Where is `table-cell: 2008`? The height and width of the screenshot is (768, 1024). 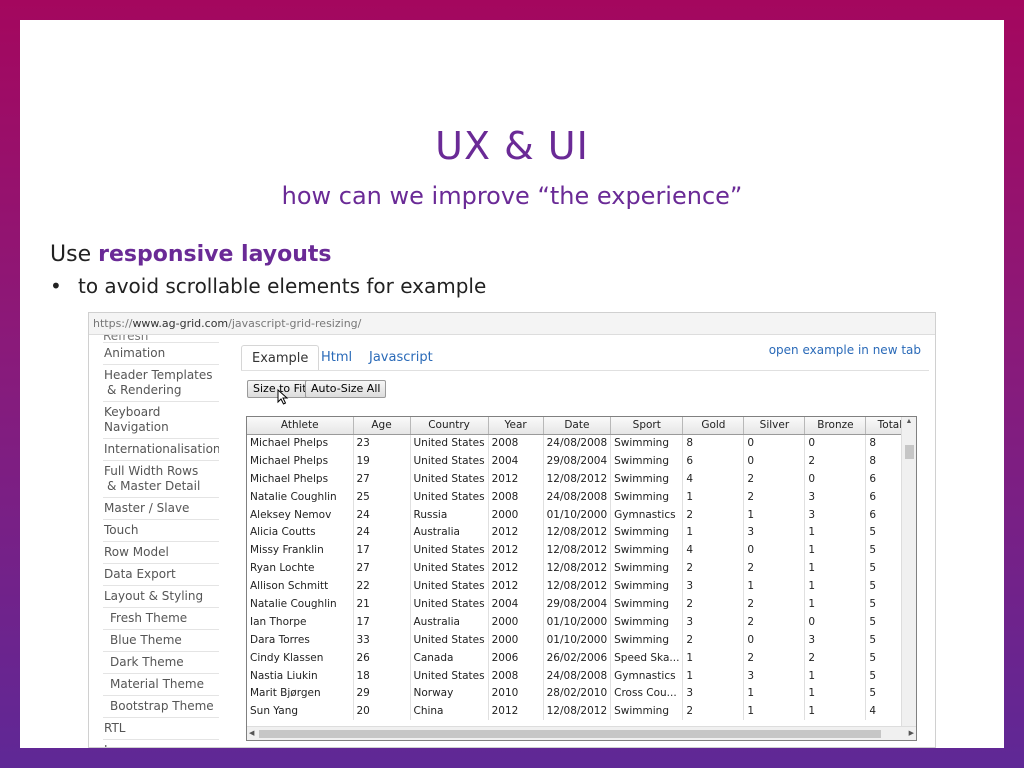
table-cell: 2008 is located at coordinates (516, 496).